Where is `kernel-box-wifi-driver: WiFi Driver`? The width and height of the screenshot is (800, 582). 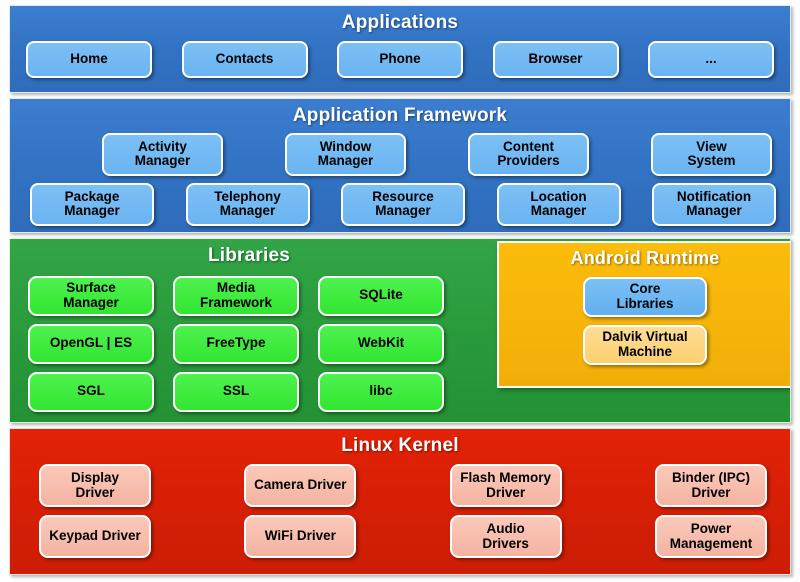 kernel-box-wifi-driver: WiFi Driver is located at coordinates (300, 537).